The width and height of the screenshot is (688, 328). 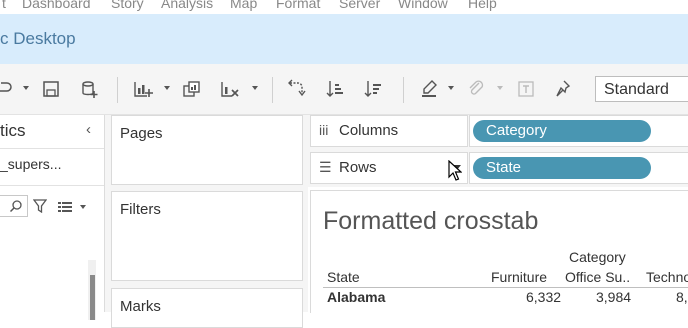 I want to click on group-members-icon, so click(x=476, y=89).